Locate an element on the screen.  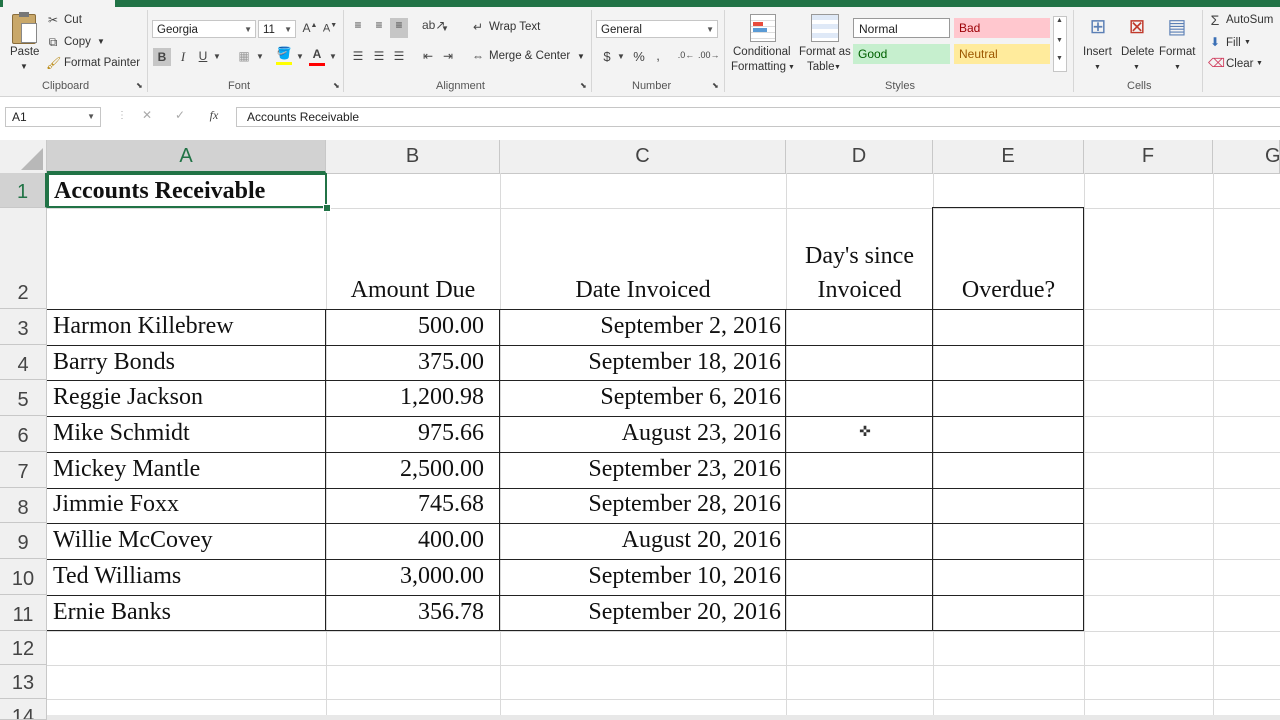
formula-input: Accounts Receivable is located at coordinates (758, 117).